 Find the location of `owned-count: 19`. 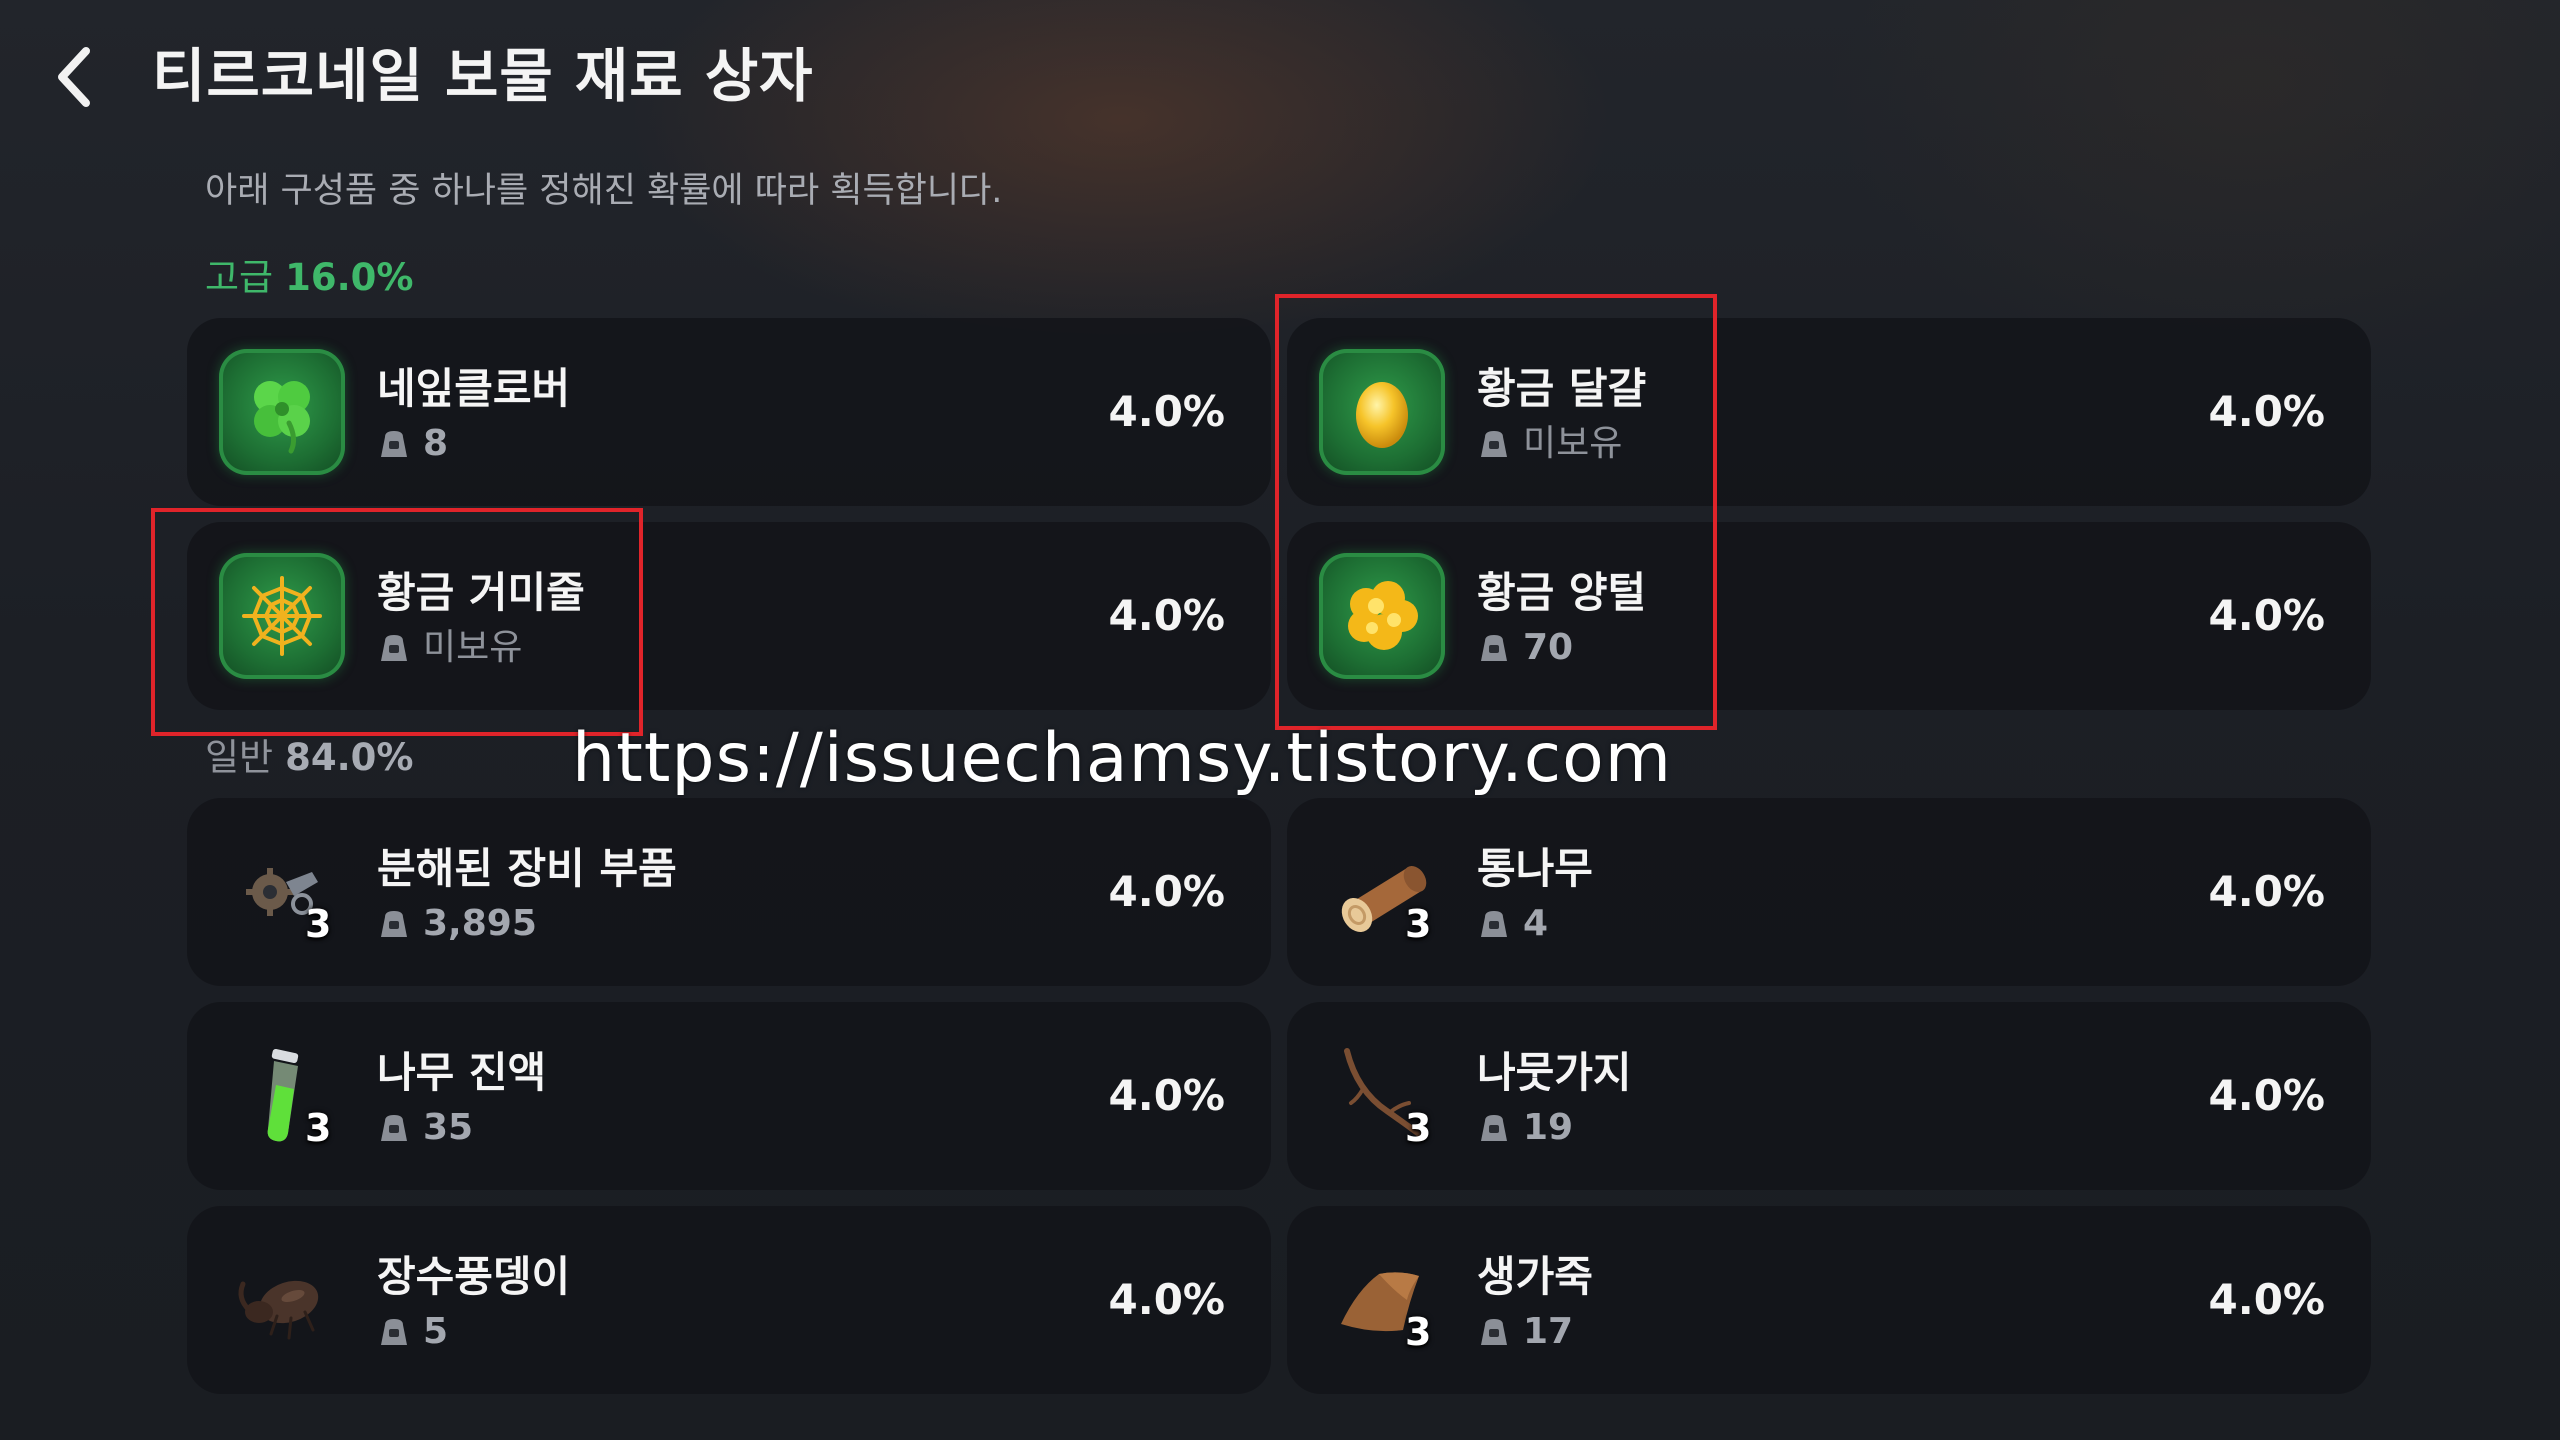

owned-count: 19 is located at coordinates (1548, 1127).